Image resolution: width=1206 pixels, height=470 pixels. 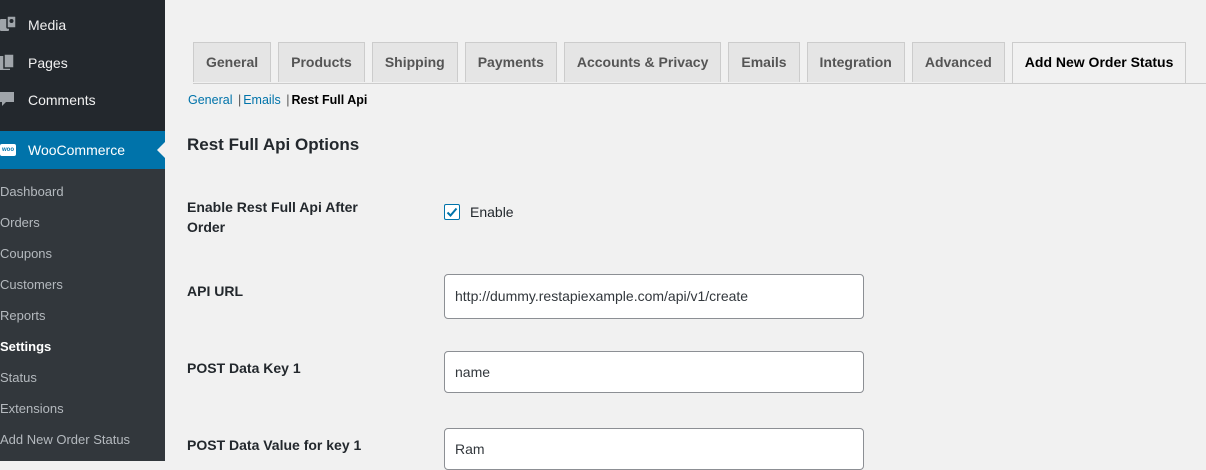 What do you see at coordinates (244, 368) in the screenshot?
I see `post-data-key-1-label: POST Data Key 1` at bounding box center [244, 368].